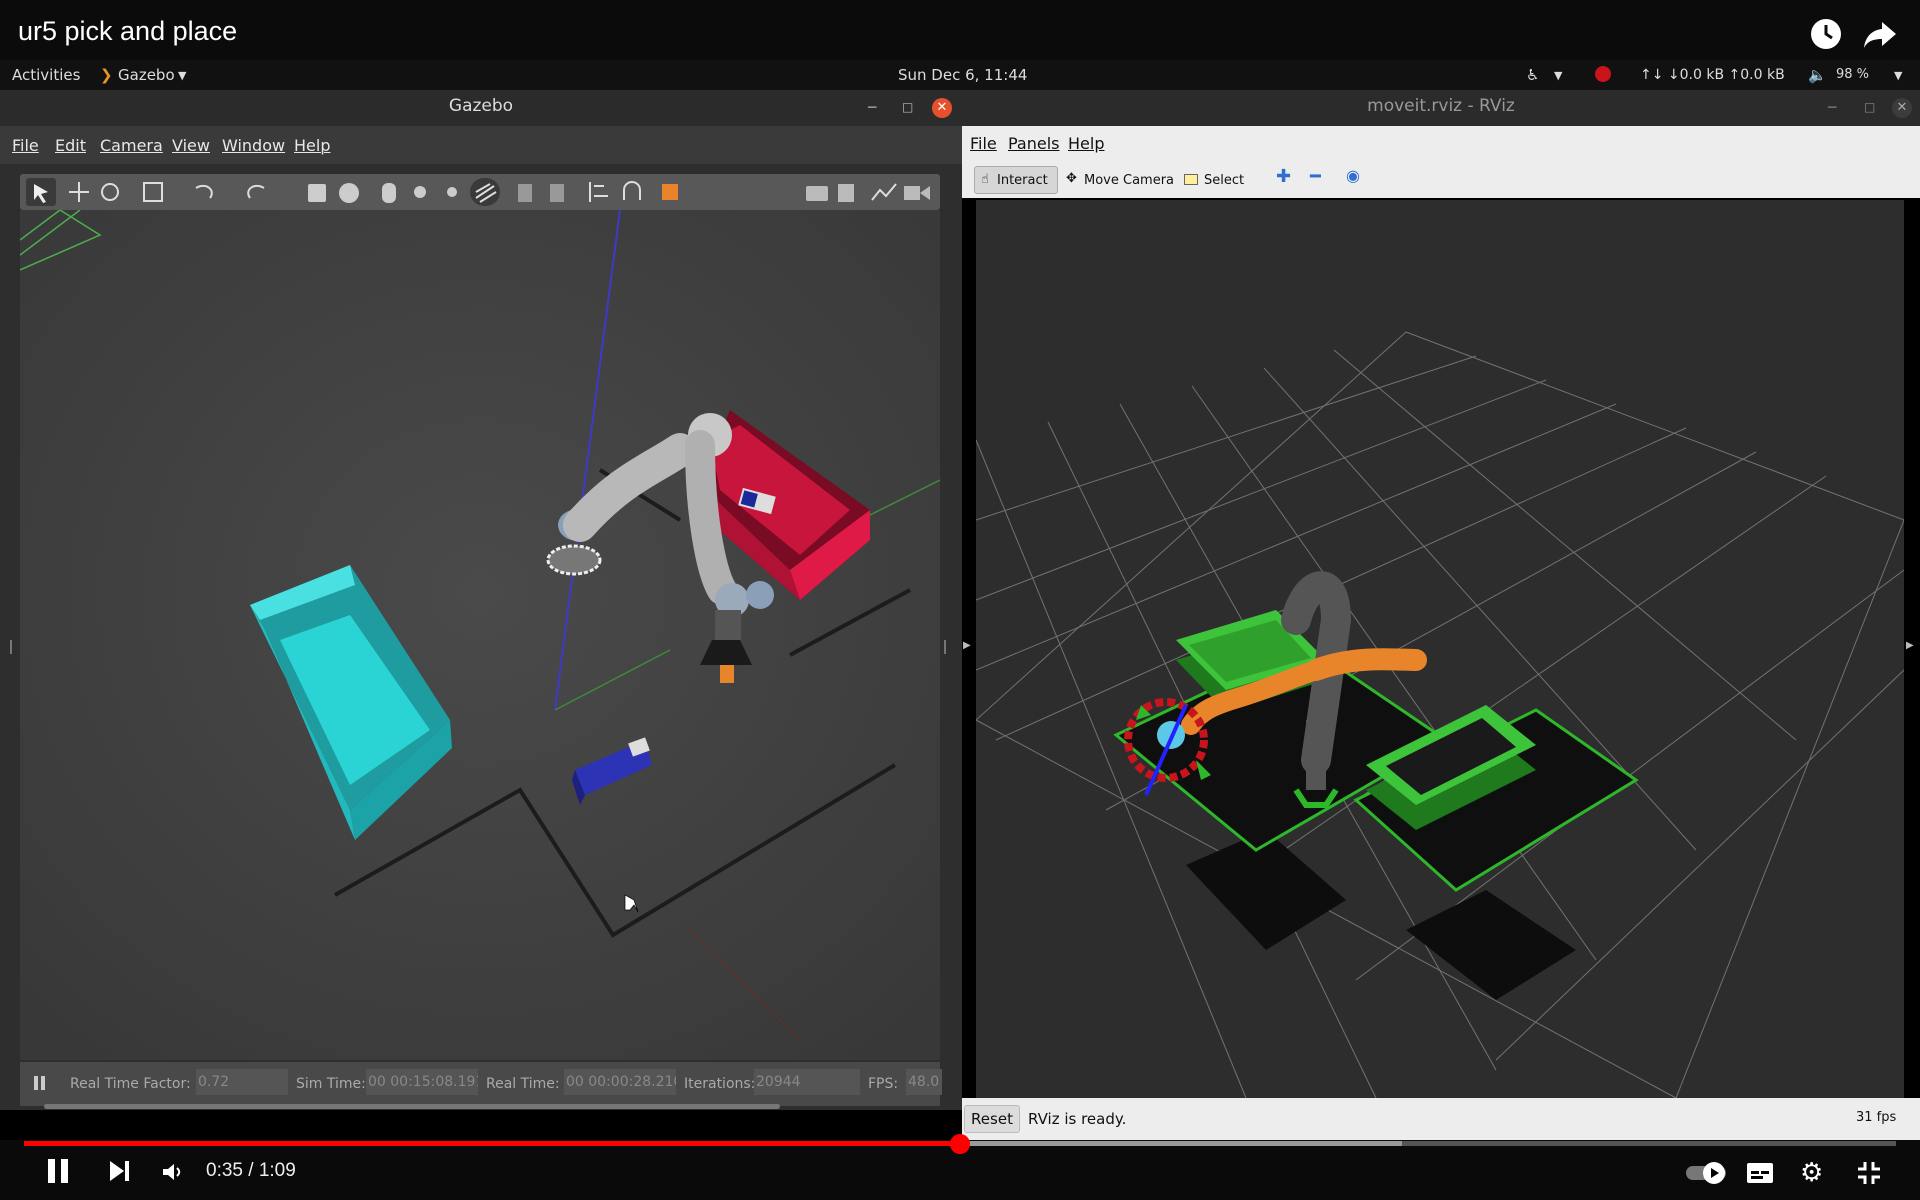 This screenshot has width=1920, height=1200. What do you see at coordinates (1898, 75) in the screenshot?
I see `system-menu-dropdown-icon: ▼` at bounding box center [1898, 75].